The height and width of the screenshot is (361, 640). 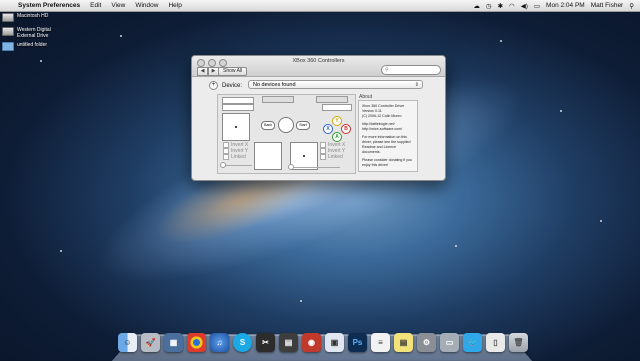 I want to click on right-trigger-meter, so click(x=332, y=99).